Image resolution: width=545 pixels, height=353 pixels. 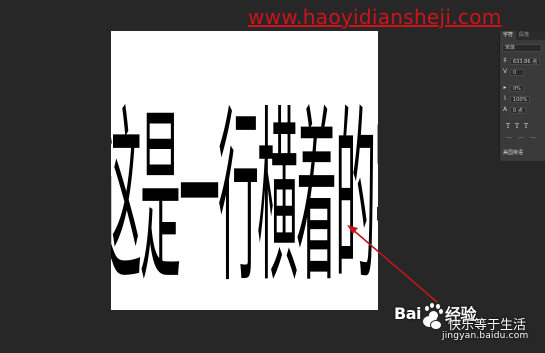 What do you see at coordinates (520, 99) in the screenshot?
I see `vertical-scale-field: 100%` at bounding box center [520, 99].